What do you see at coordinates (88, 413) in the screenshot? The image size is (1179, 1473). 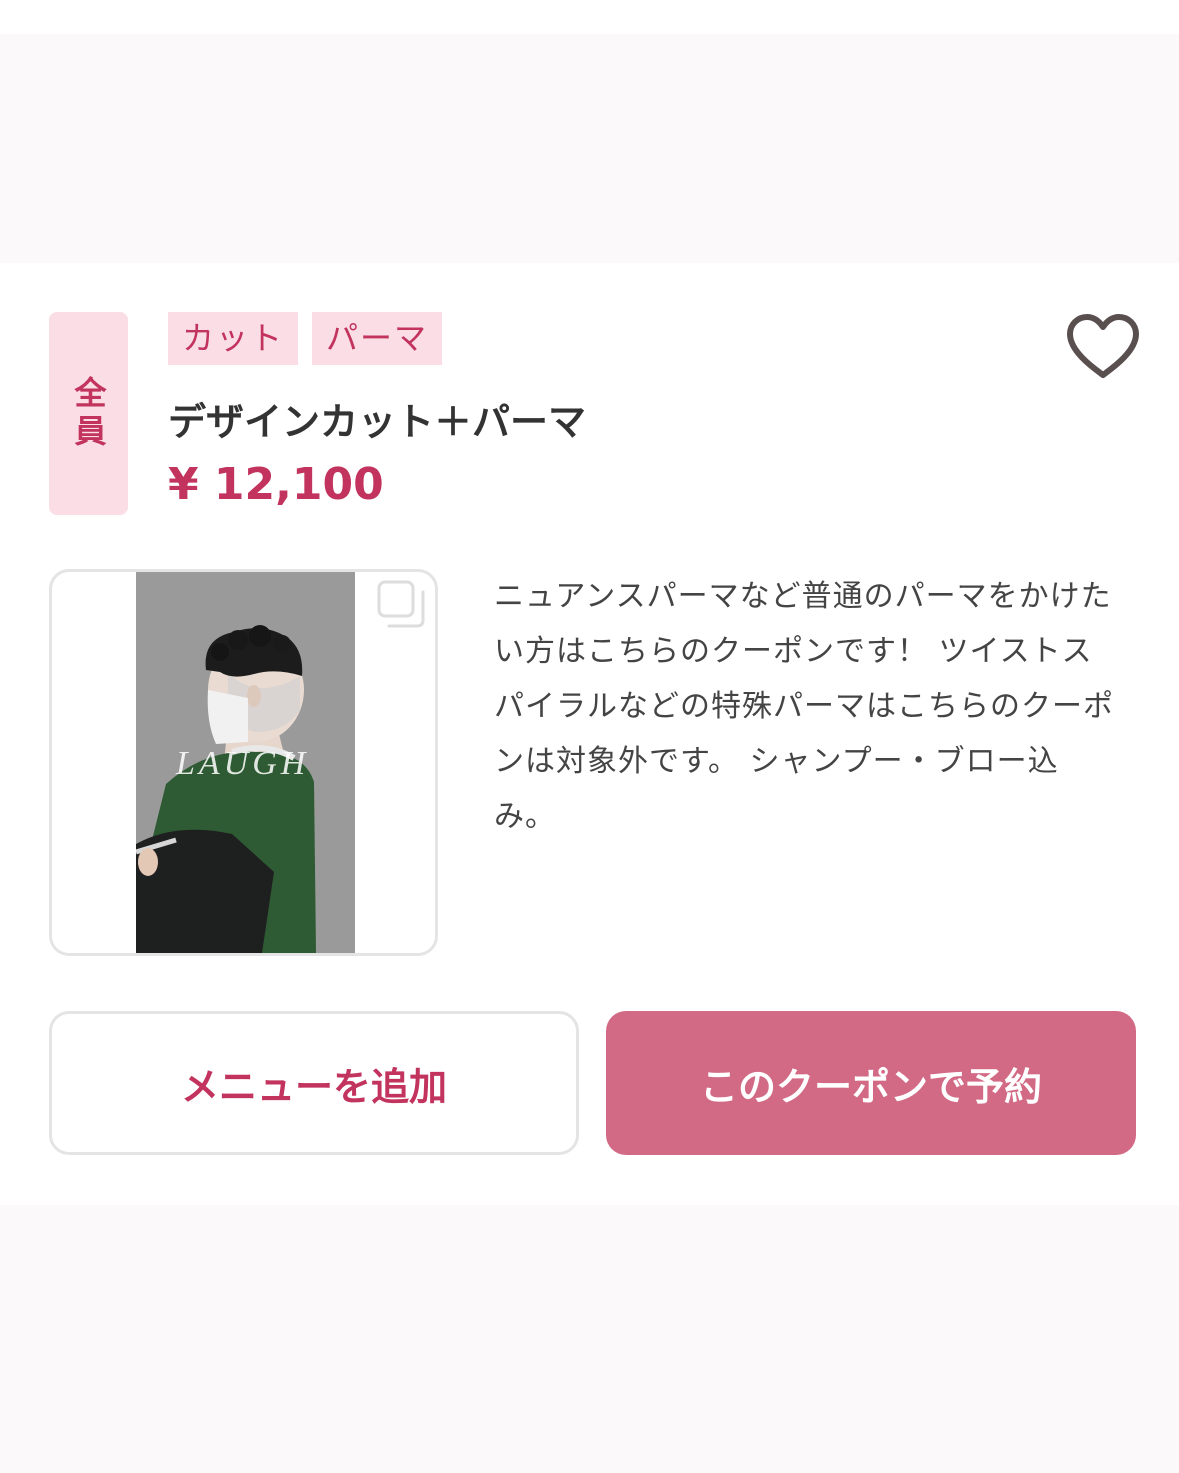 I see `target-badge: 全員` at bounding box center [88, 413].